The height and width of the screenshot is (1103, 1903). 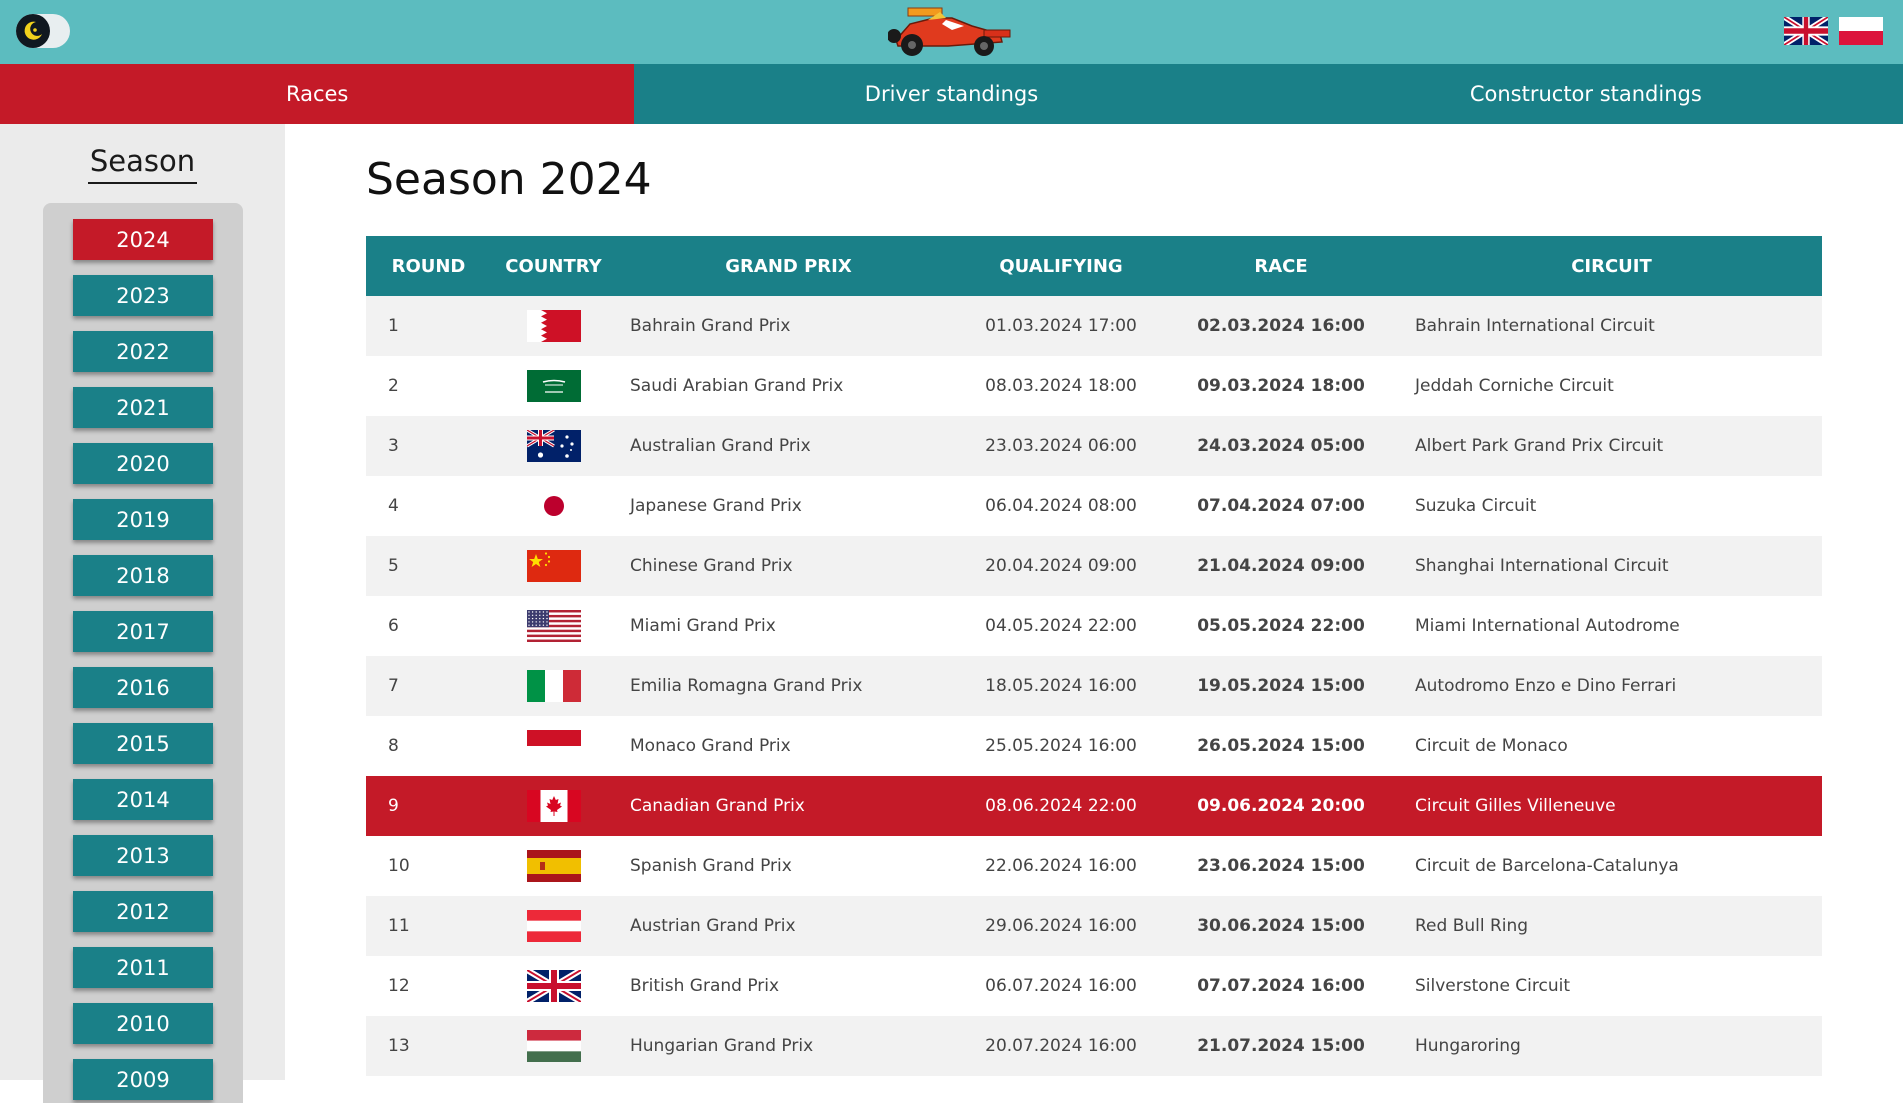 I want to click on year-button-2013: 2013, so click(x=143, y=855).